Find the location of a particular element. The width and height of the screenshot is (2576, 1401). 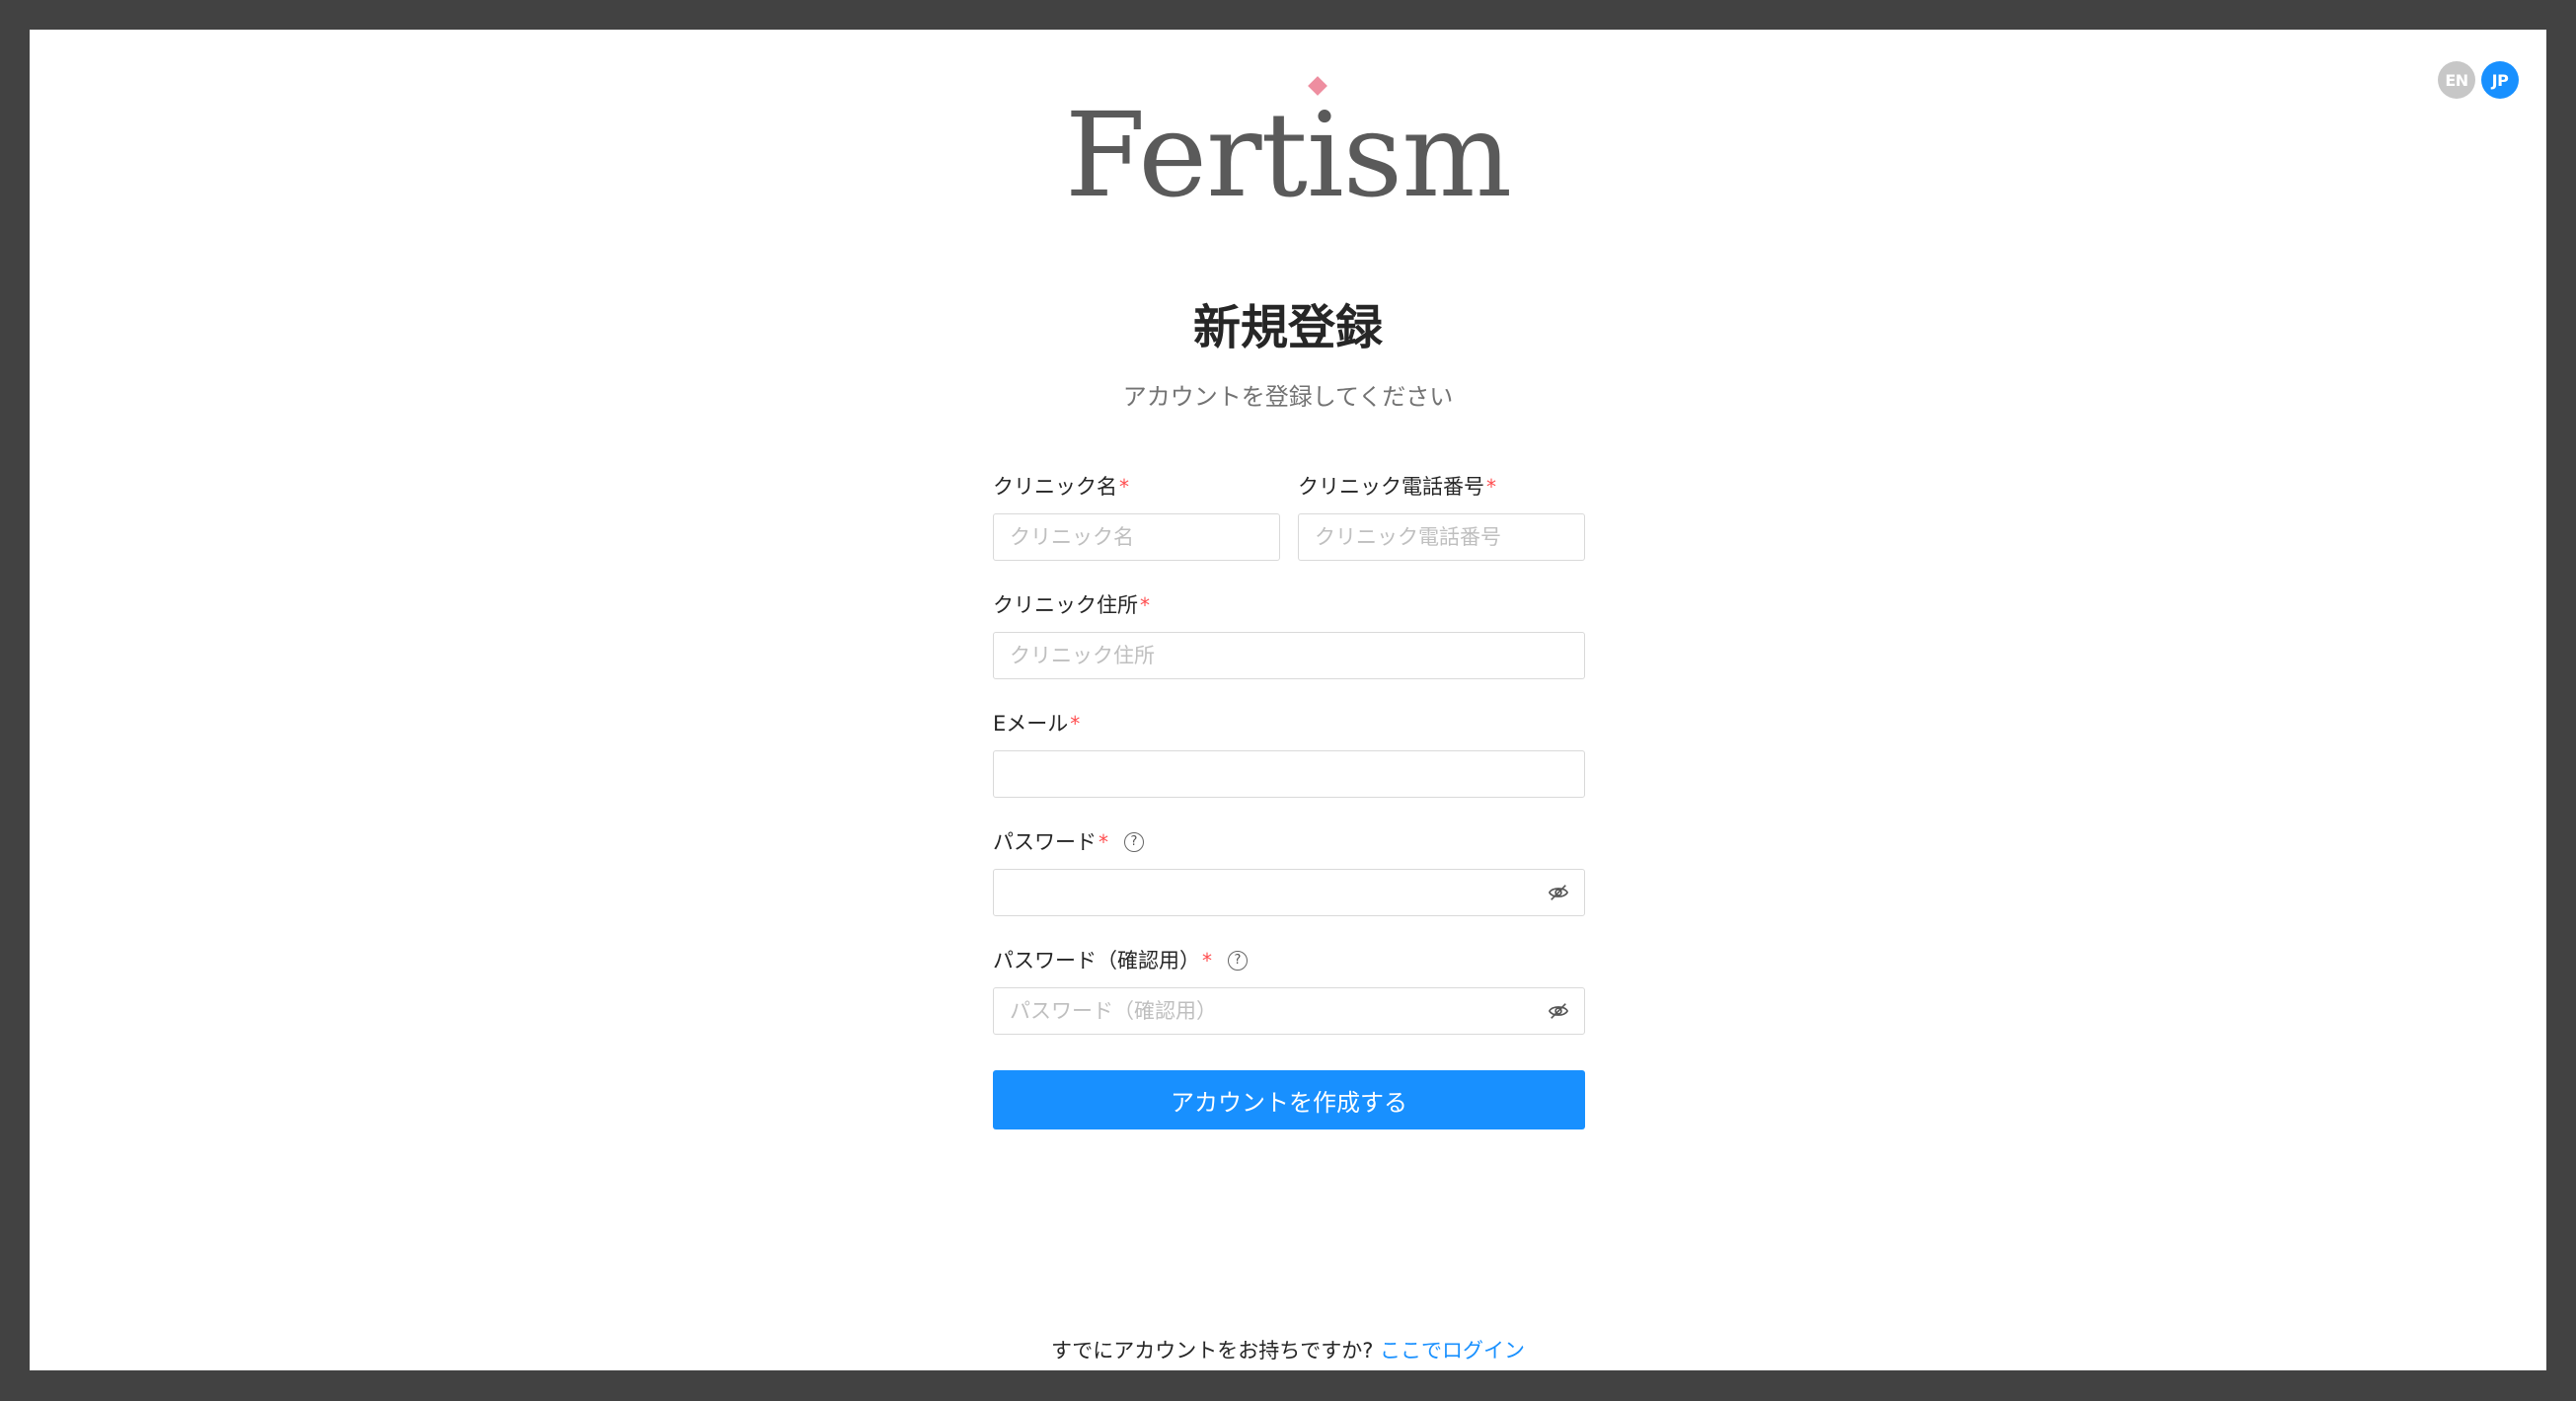

password-input is located at coordinates (1289, 892).